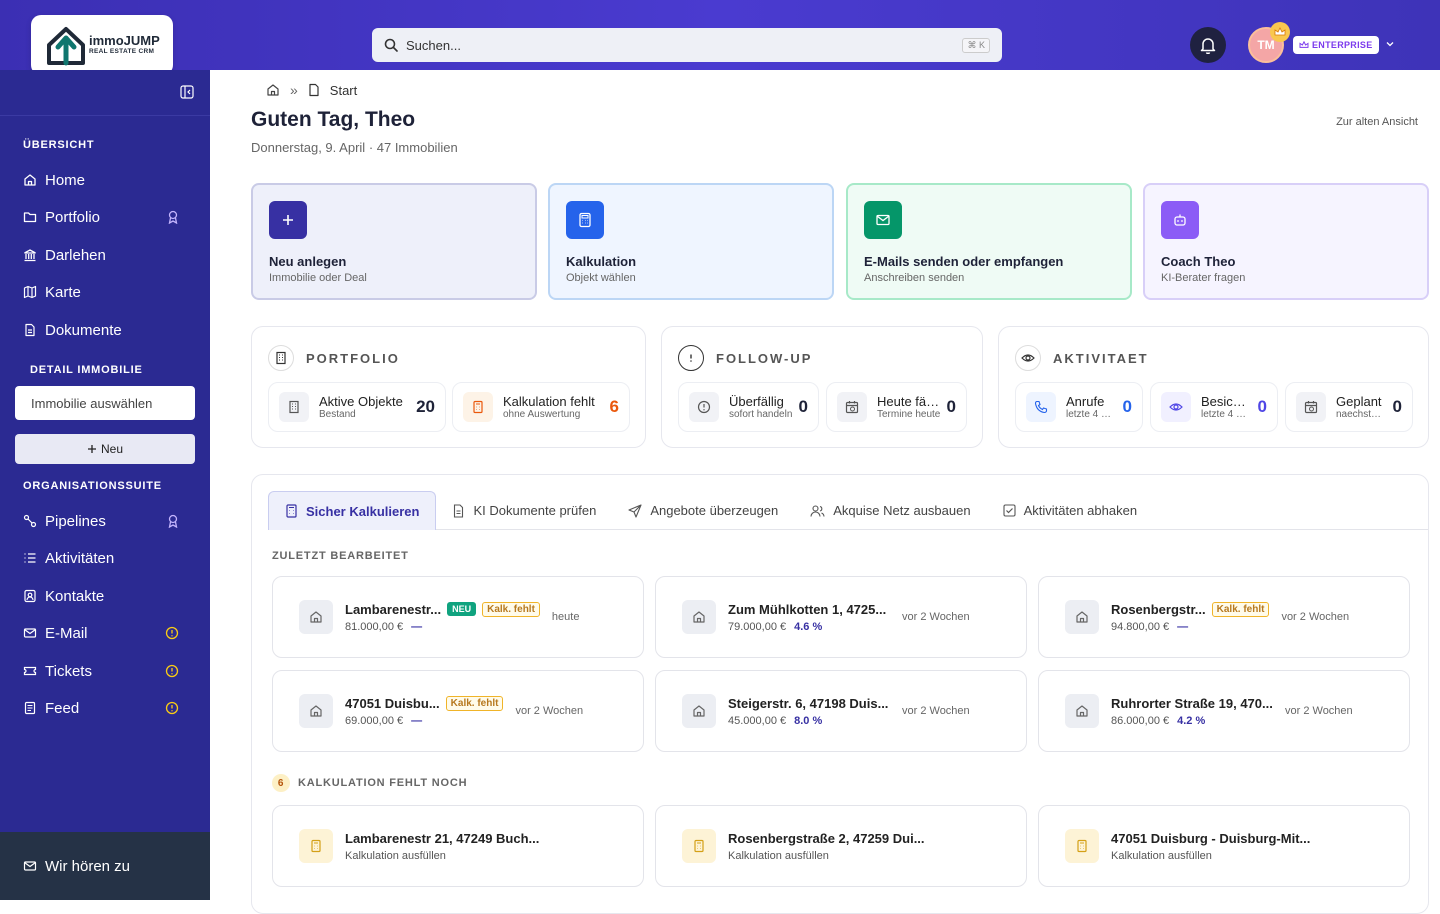 Image resolution: width=1440 pixels, height=914 pixels. I want to click on property-price: 45.000,00 €, so click(757, 720).